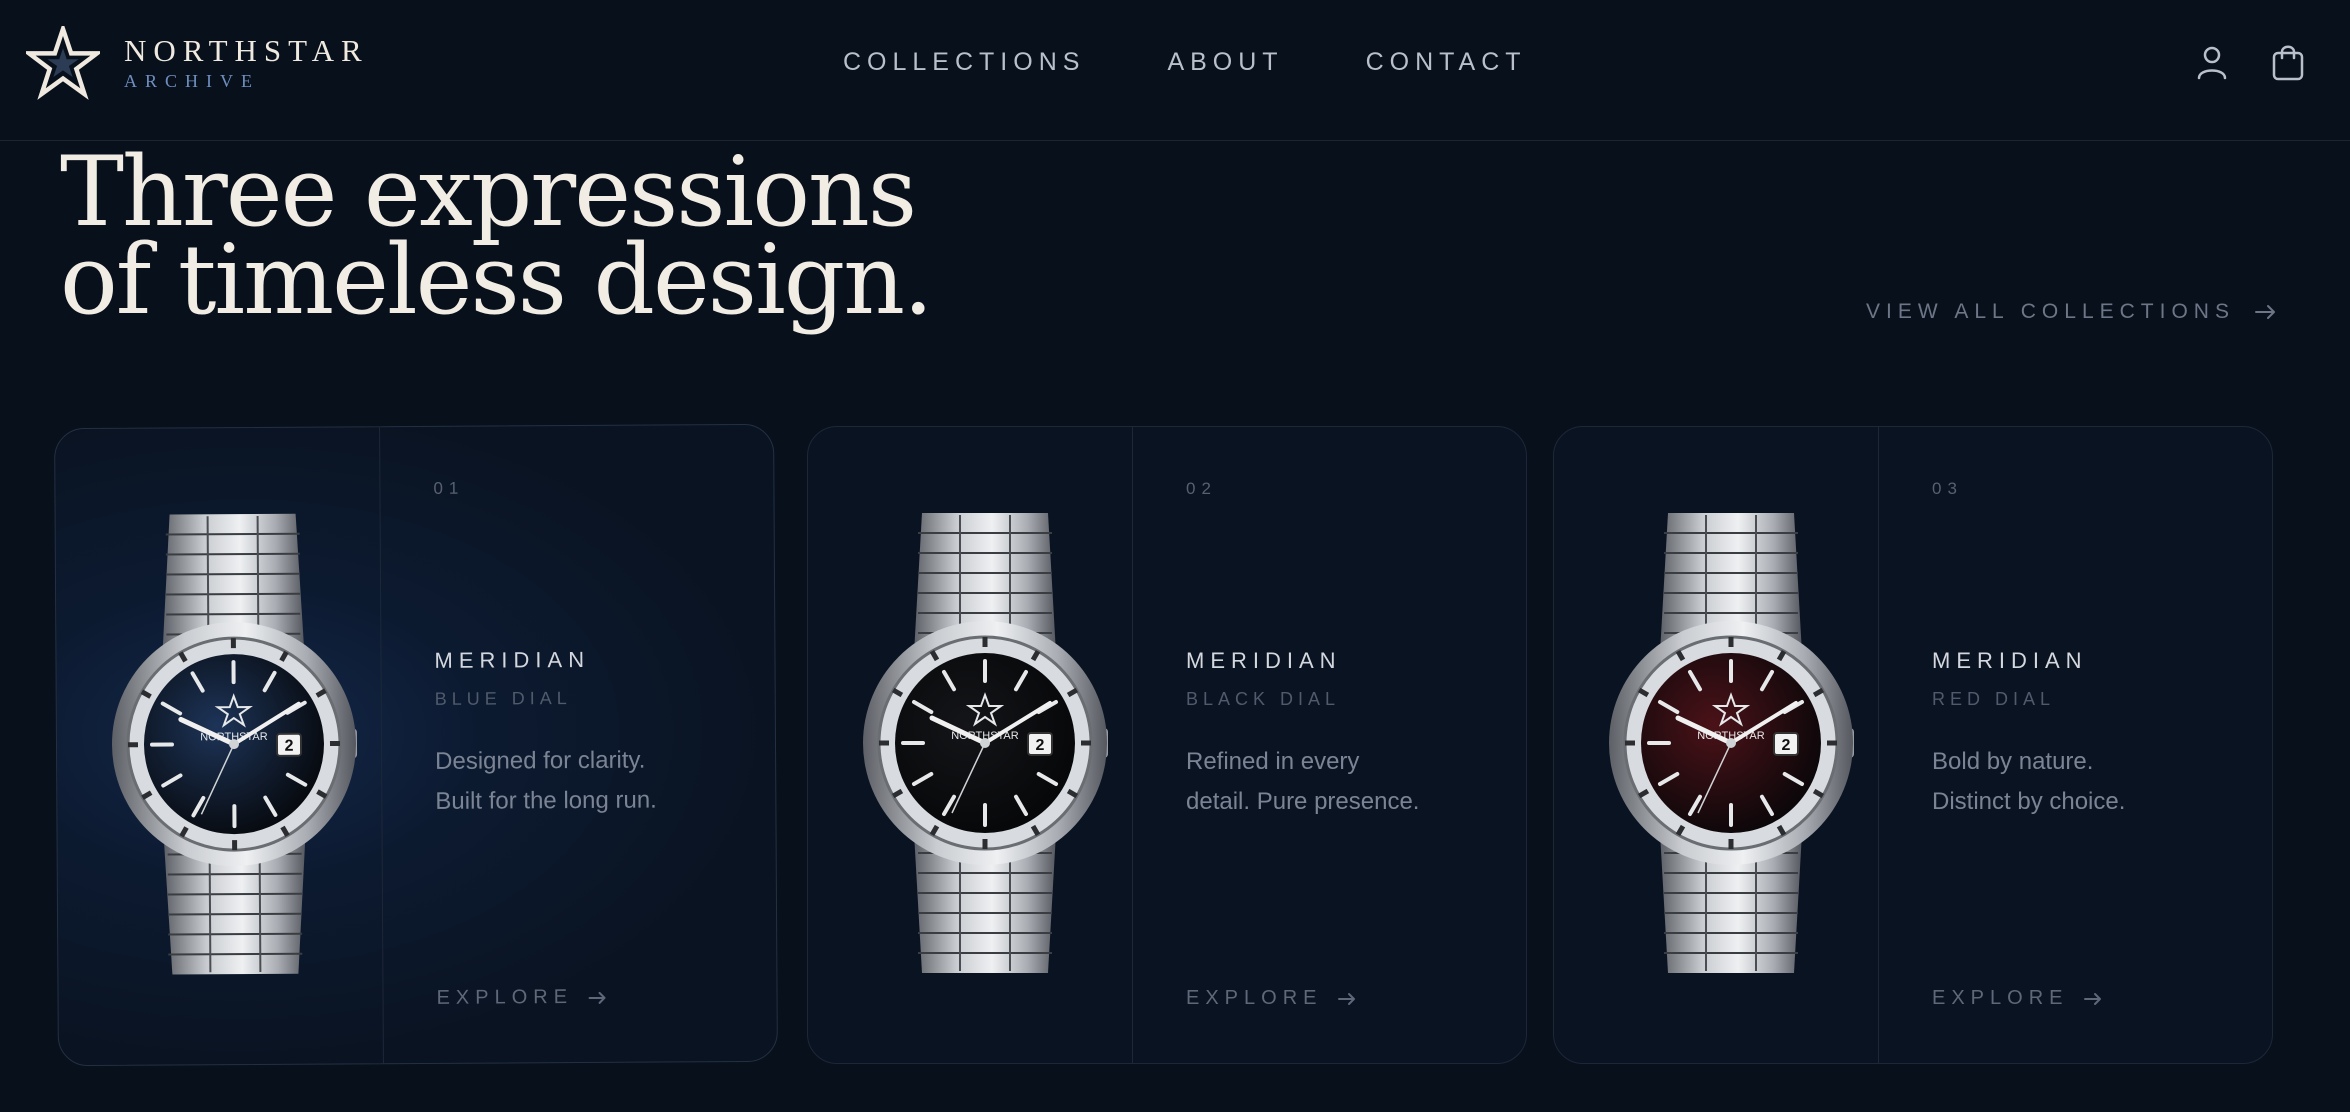 This screenshot has height=1112, width=2350. I want to click on page-title-line-2: of timeless design., so click(497, 280).